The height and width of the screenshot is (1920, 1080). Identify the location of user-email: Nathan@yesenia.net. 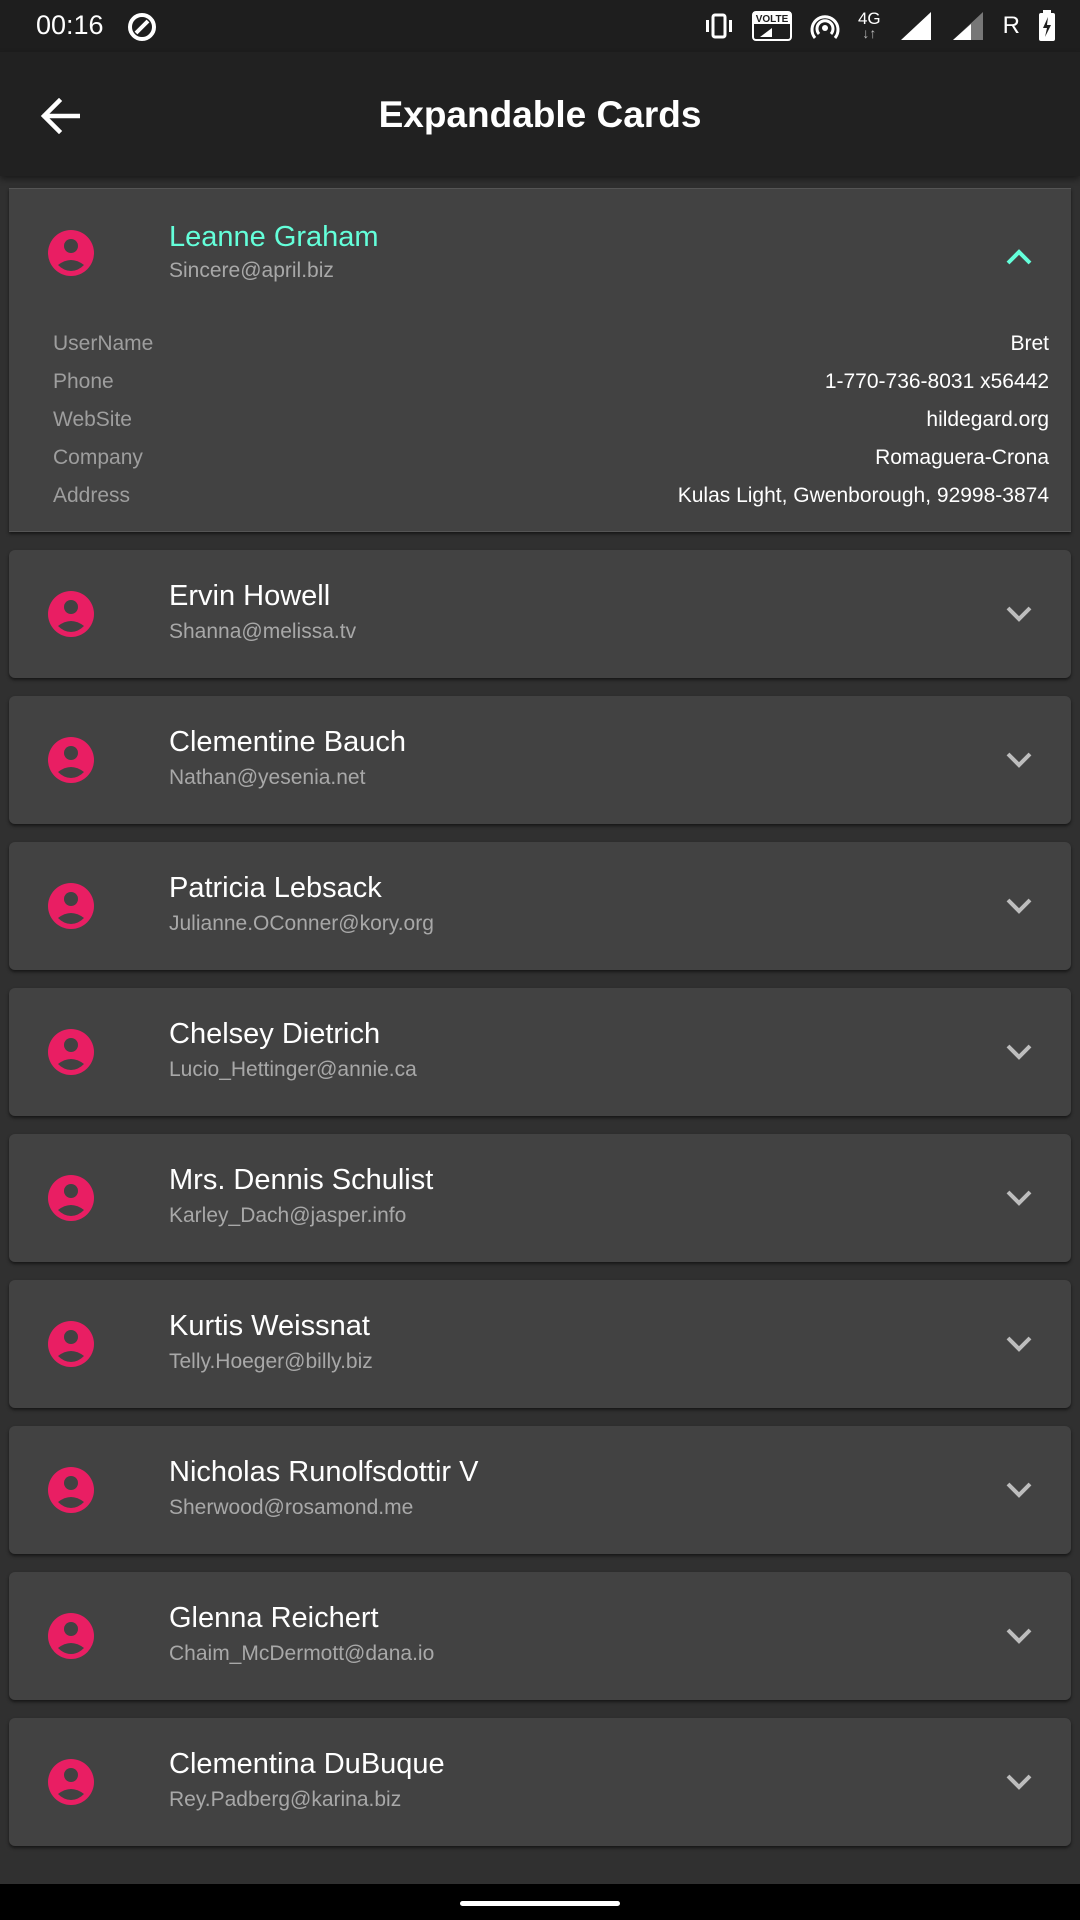
(267, 777).